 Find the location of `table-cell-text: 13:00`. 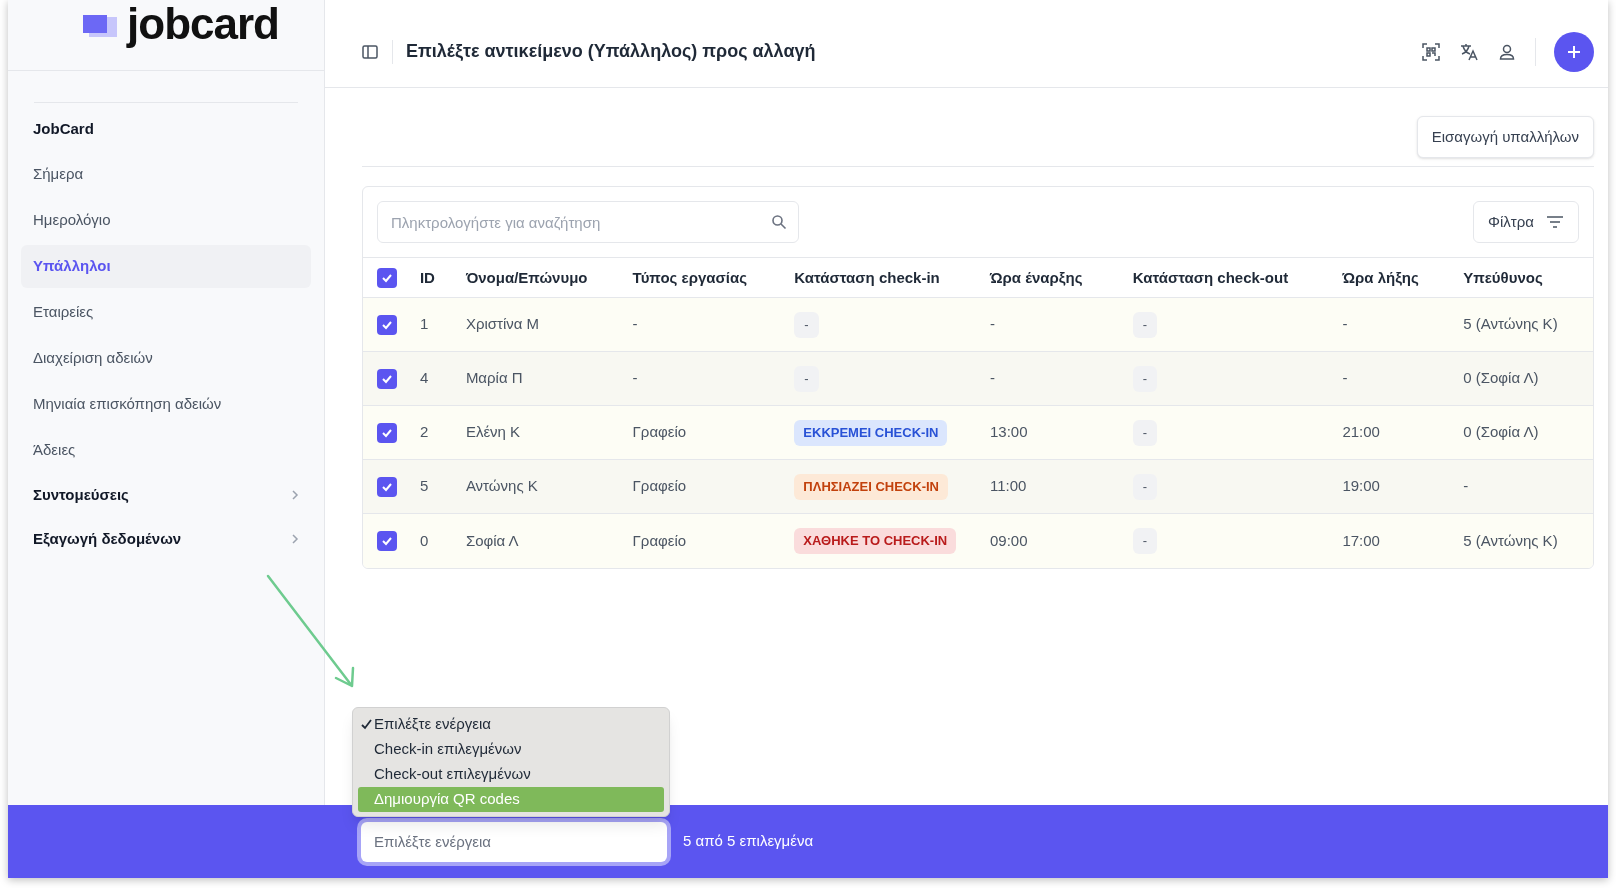

table-cell-text: 13:00 is located at coordinates (1009, 432).